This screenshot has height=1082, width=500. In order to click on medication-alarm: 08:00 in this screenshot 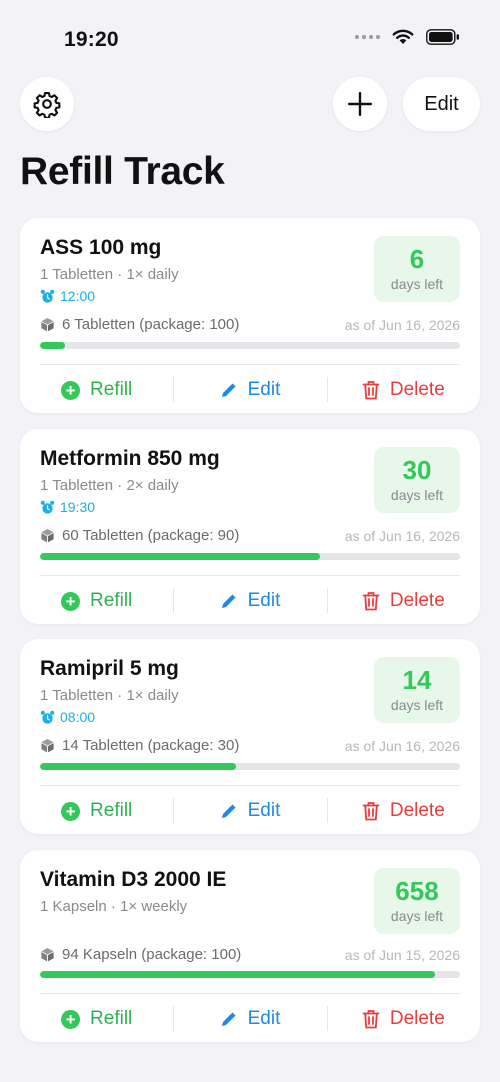, I will do `click(67, 717)`.